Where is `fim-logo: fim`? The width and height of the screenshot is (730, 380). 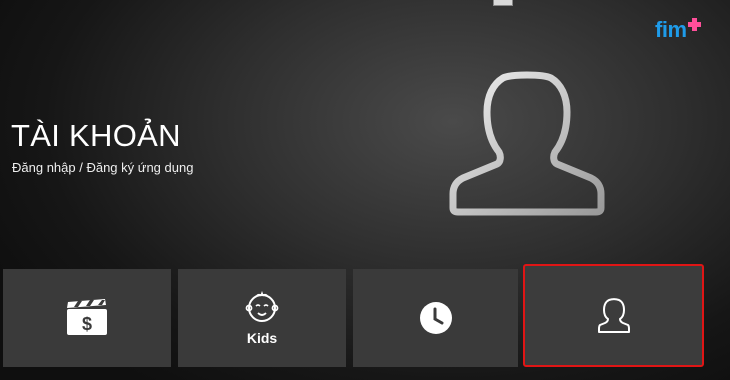
fim-logo: fim is located at coordinates (678, 29).